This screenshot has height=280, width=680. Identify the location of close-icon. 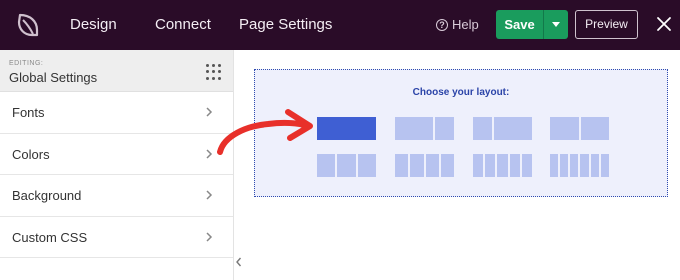
(664, 24).